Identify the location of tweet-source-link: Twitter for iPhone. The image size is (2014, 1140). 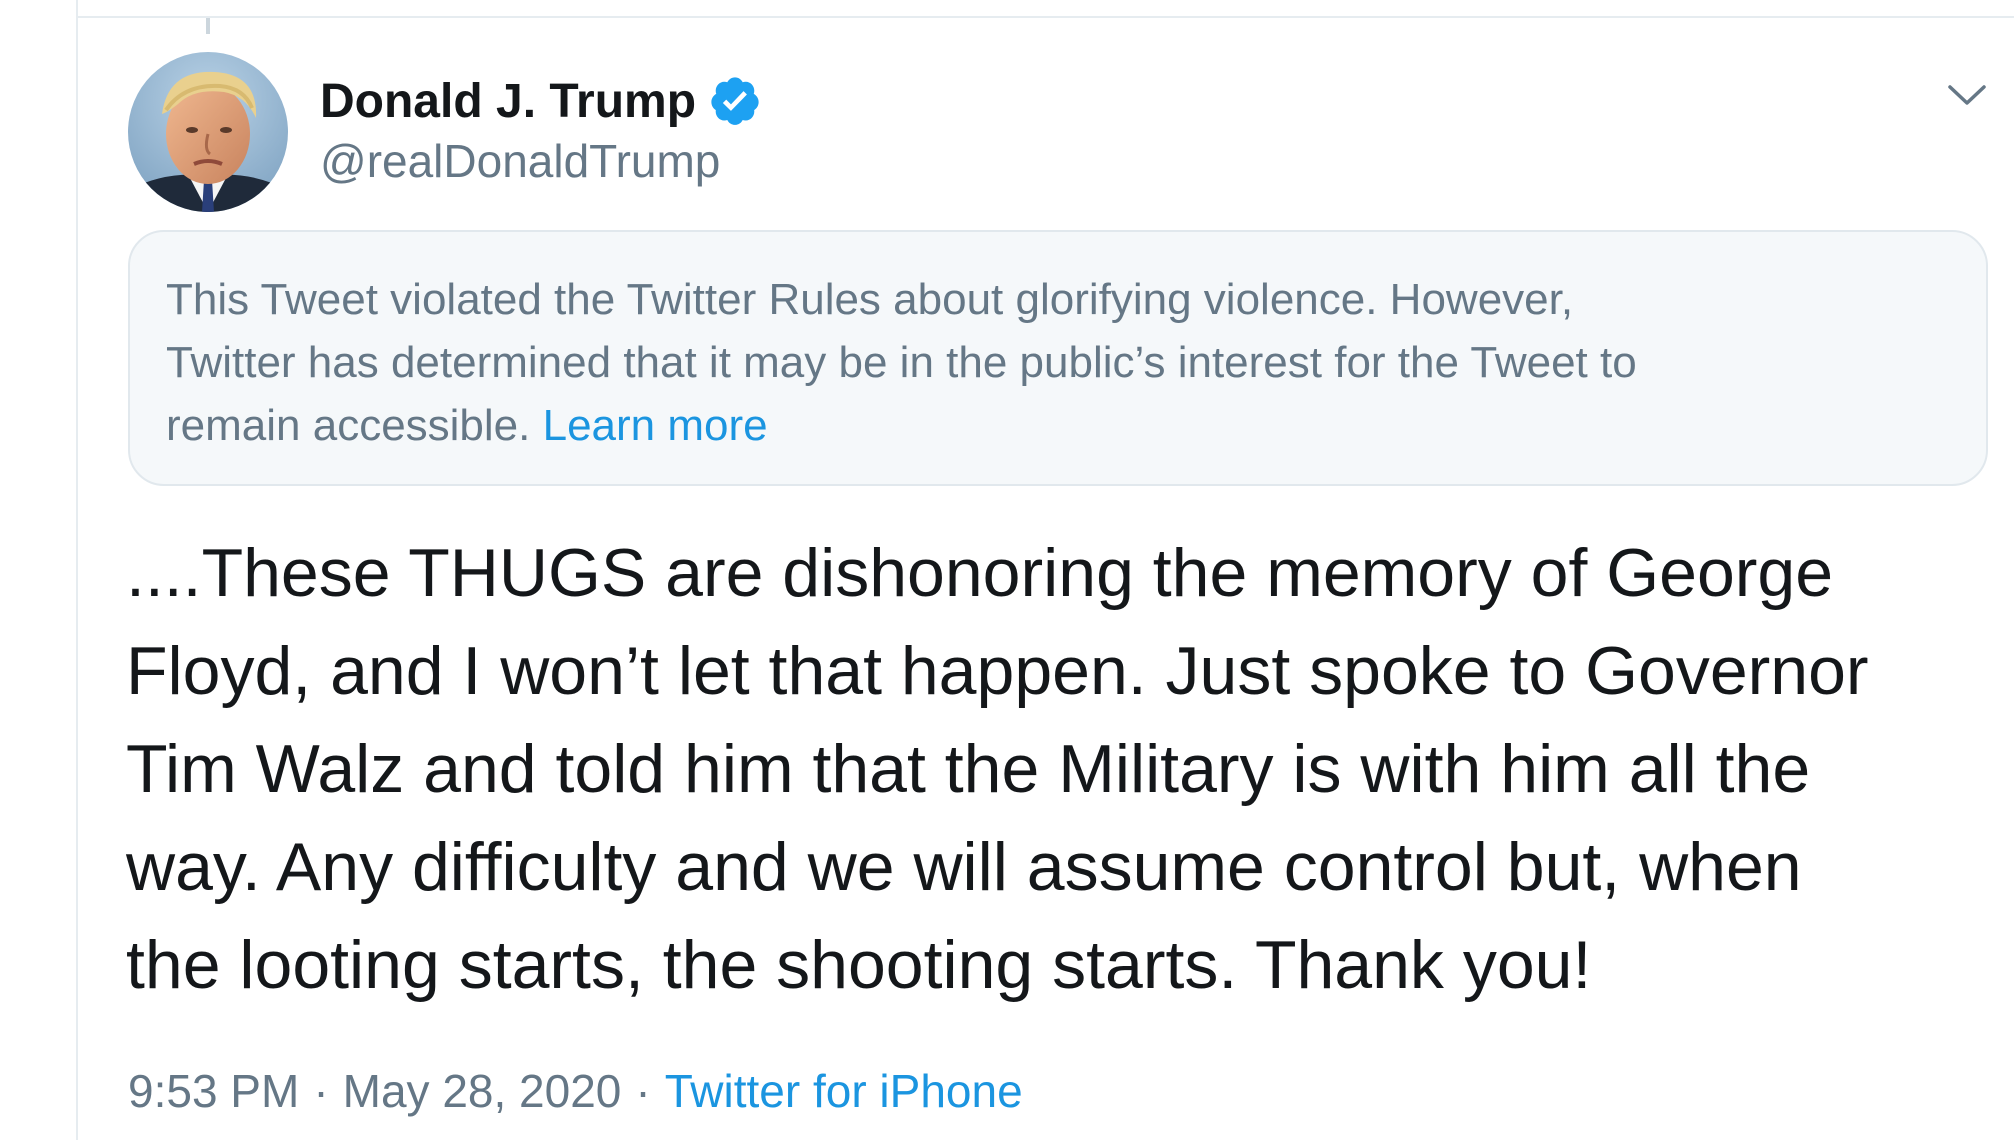
(844, 1091).